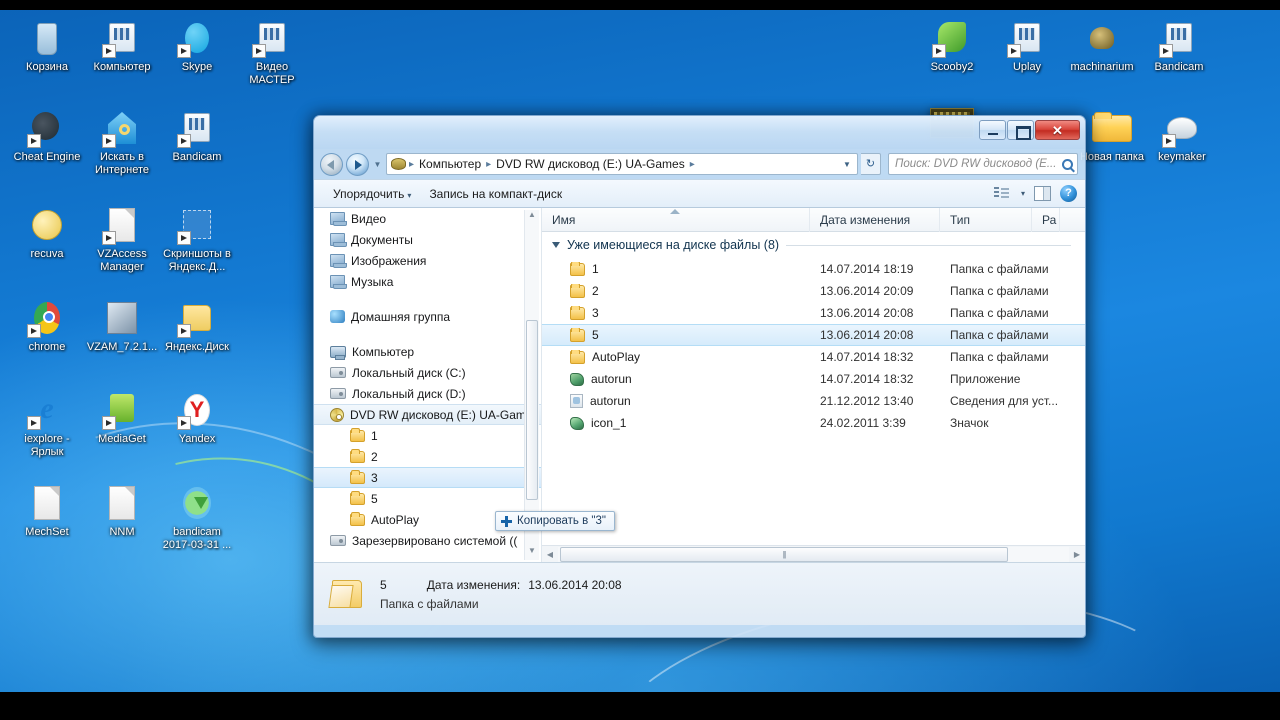  What do you see at coordinates (875, 219) in the screenshot?
I see `column-header-date: Дата изменения` at bounding box center [875, 219].